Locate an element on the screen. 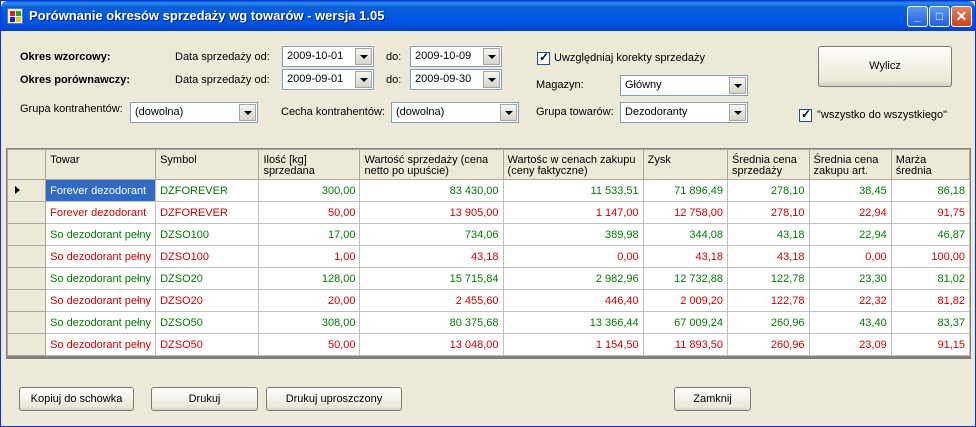 The height and width of the screenshot is (427, 976). table-cell: 13 905,00 is located at coordinates (431, 212).